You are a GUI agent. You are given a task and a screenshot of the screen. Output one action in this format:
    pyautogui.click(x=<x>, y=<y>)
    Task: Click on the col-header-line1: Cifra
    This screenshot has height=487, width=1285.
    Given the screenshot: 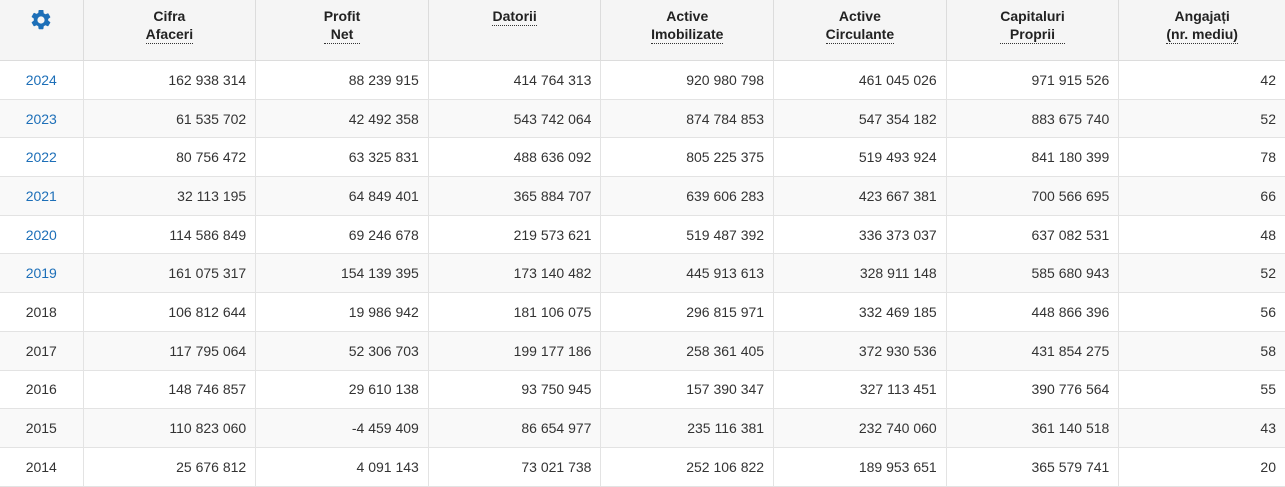 What is the action you would take?
    pyautogui.click(x=169, y=16)
    